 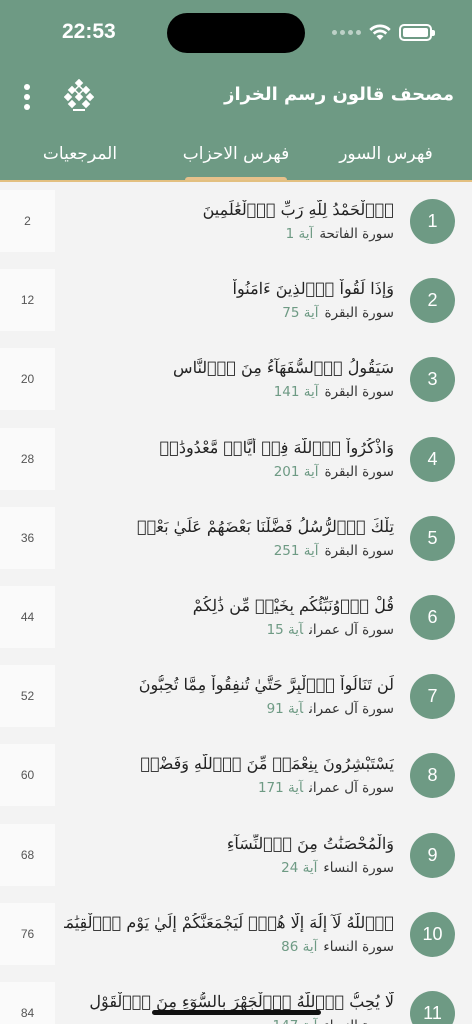 What do you see at coordinates (300, 313) in the screenshot?
I see `aya-number: آية 75` at bounding box center [300, 313].